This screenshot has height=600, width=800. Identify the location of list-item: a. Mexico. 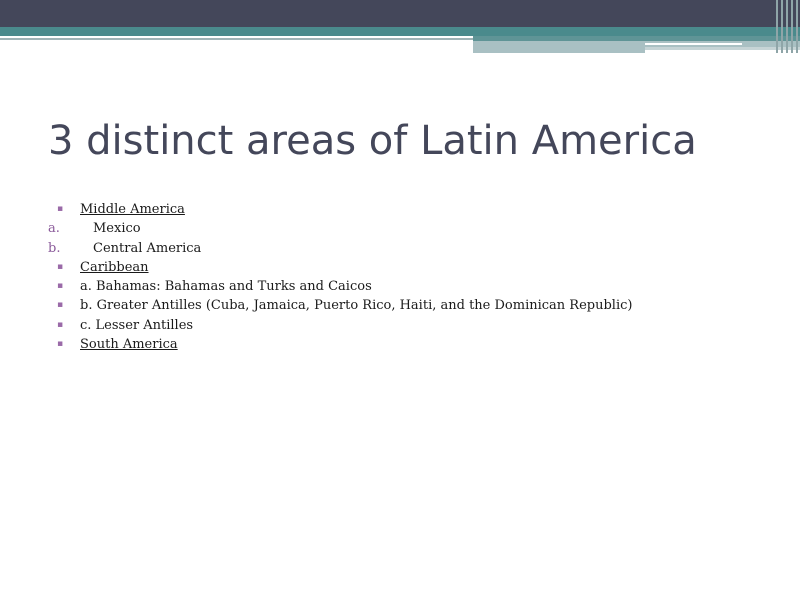
(380, 228).